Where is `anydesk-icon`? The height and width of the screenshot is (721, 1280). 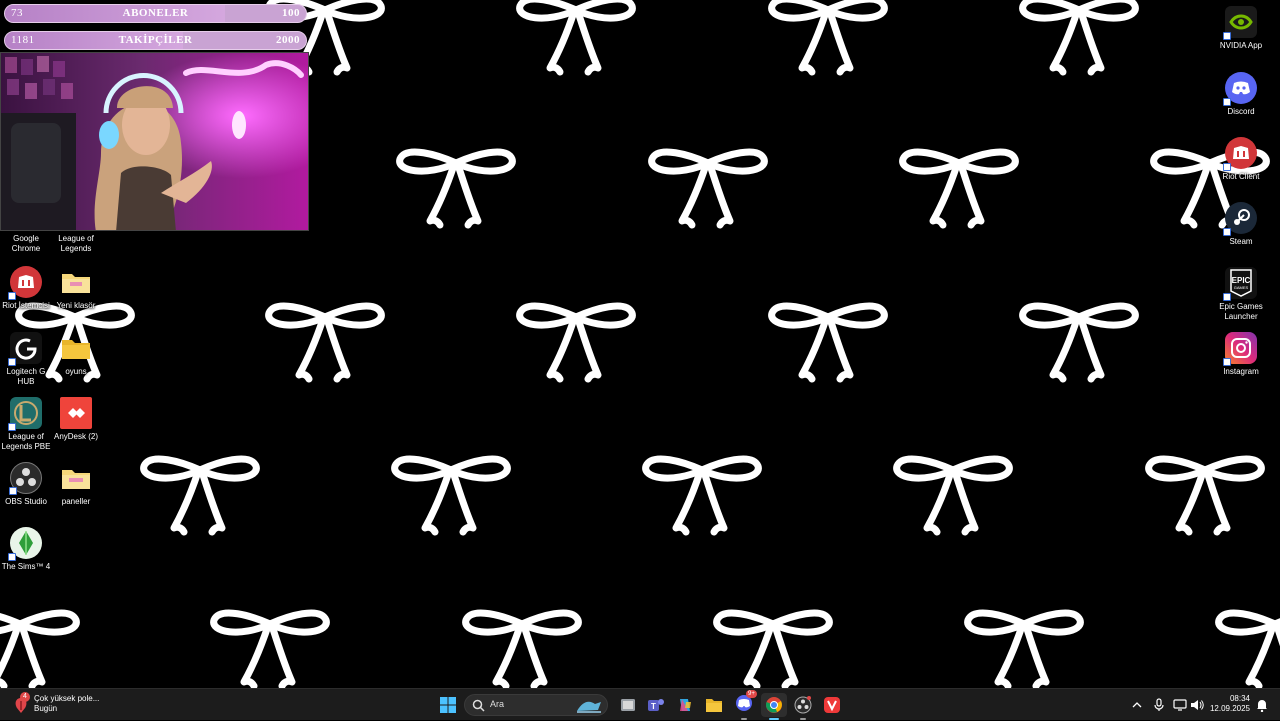
anydesk-icon is located at coordinates (76, 413).